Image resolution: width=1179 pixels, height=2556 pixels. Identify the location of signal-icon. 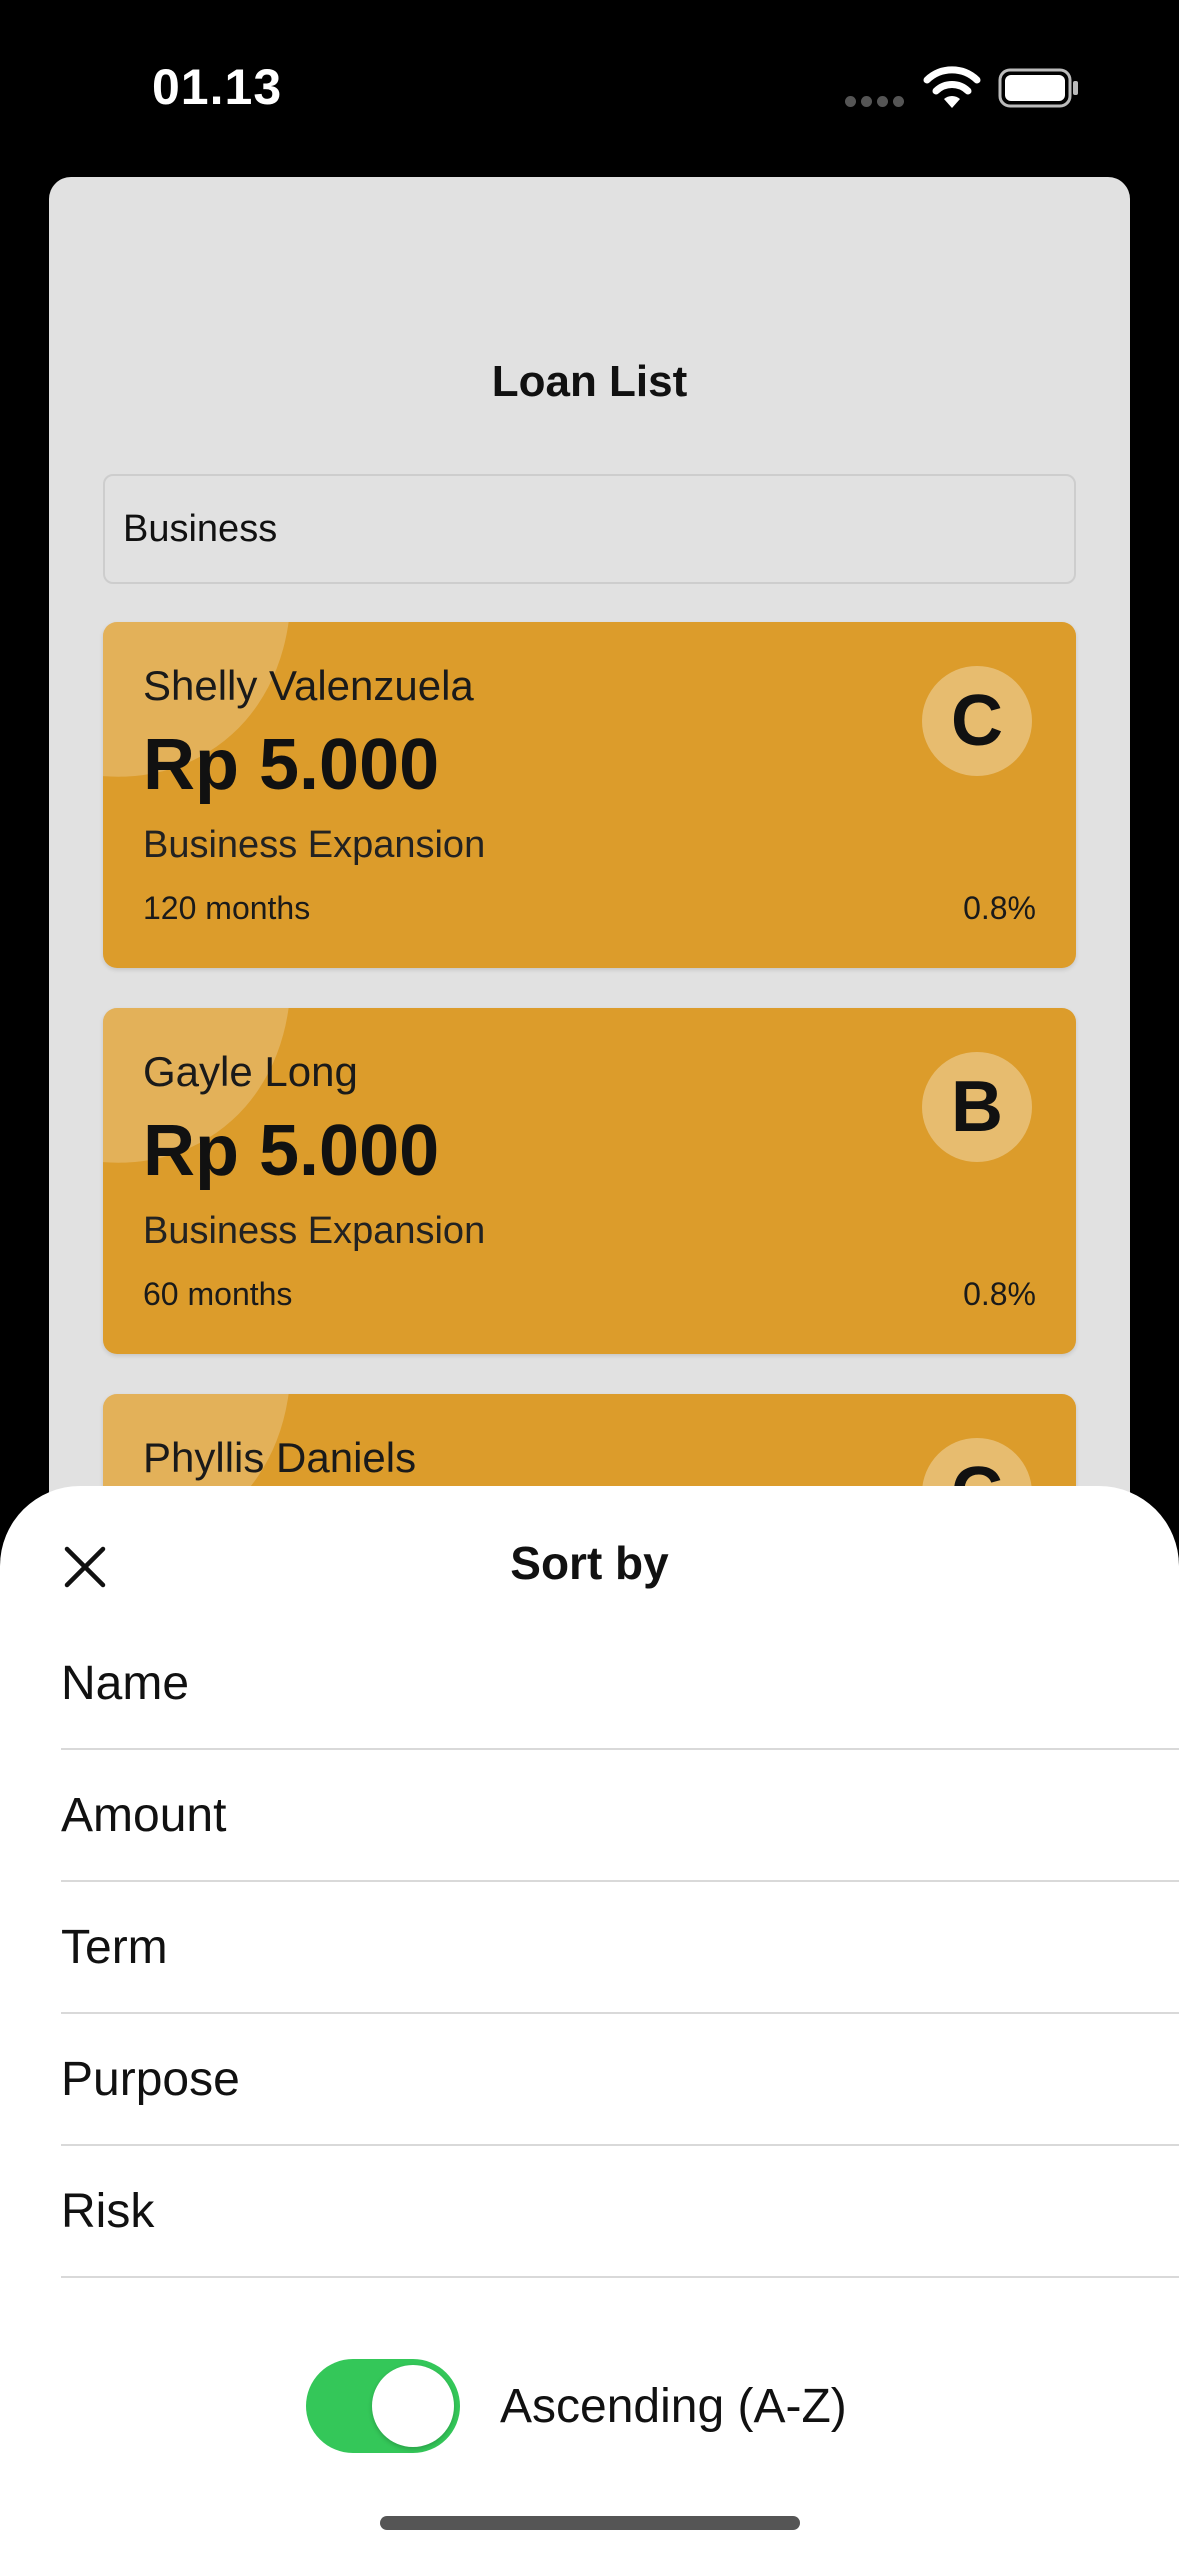
(875, 102).